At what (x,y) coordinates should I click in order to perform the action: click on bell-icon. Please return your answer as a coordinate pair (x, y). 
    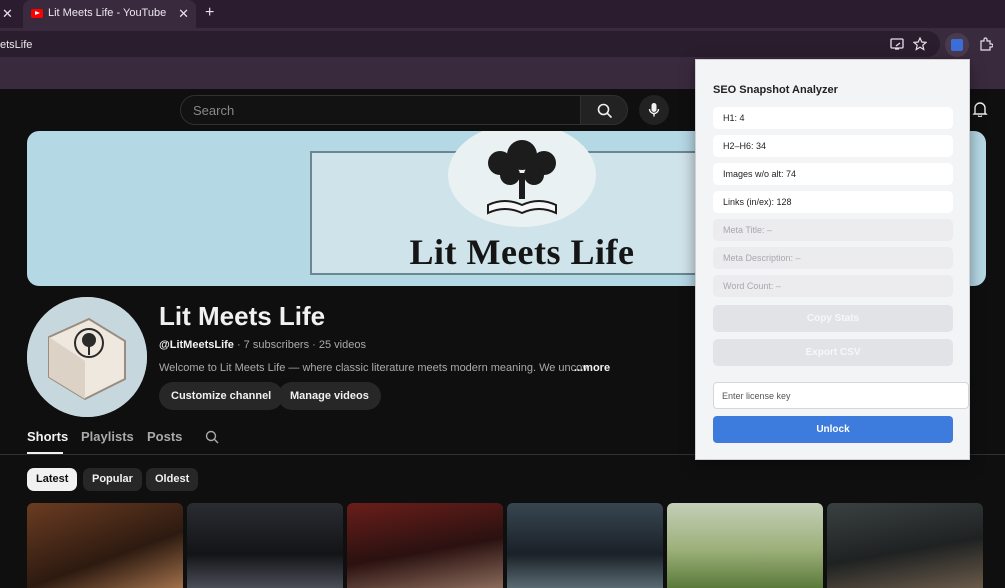
    Looking at the image, I should click on (980, 109).